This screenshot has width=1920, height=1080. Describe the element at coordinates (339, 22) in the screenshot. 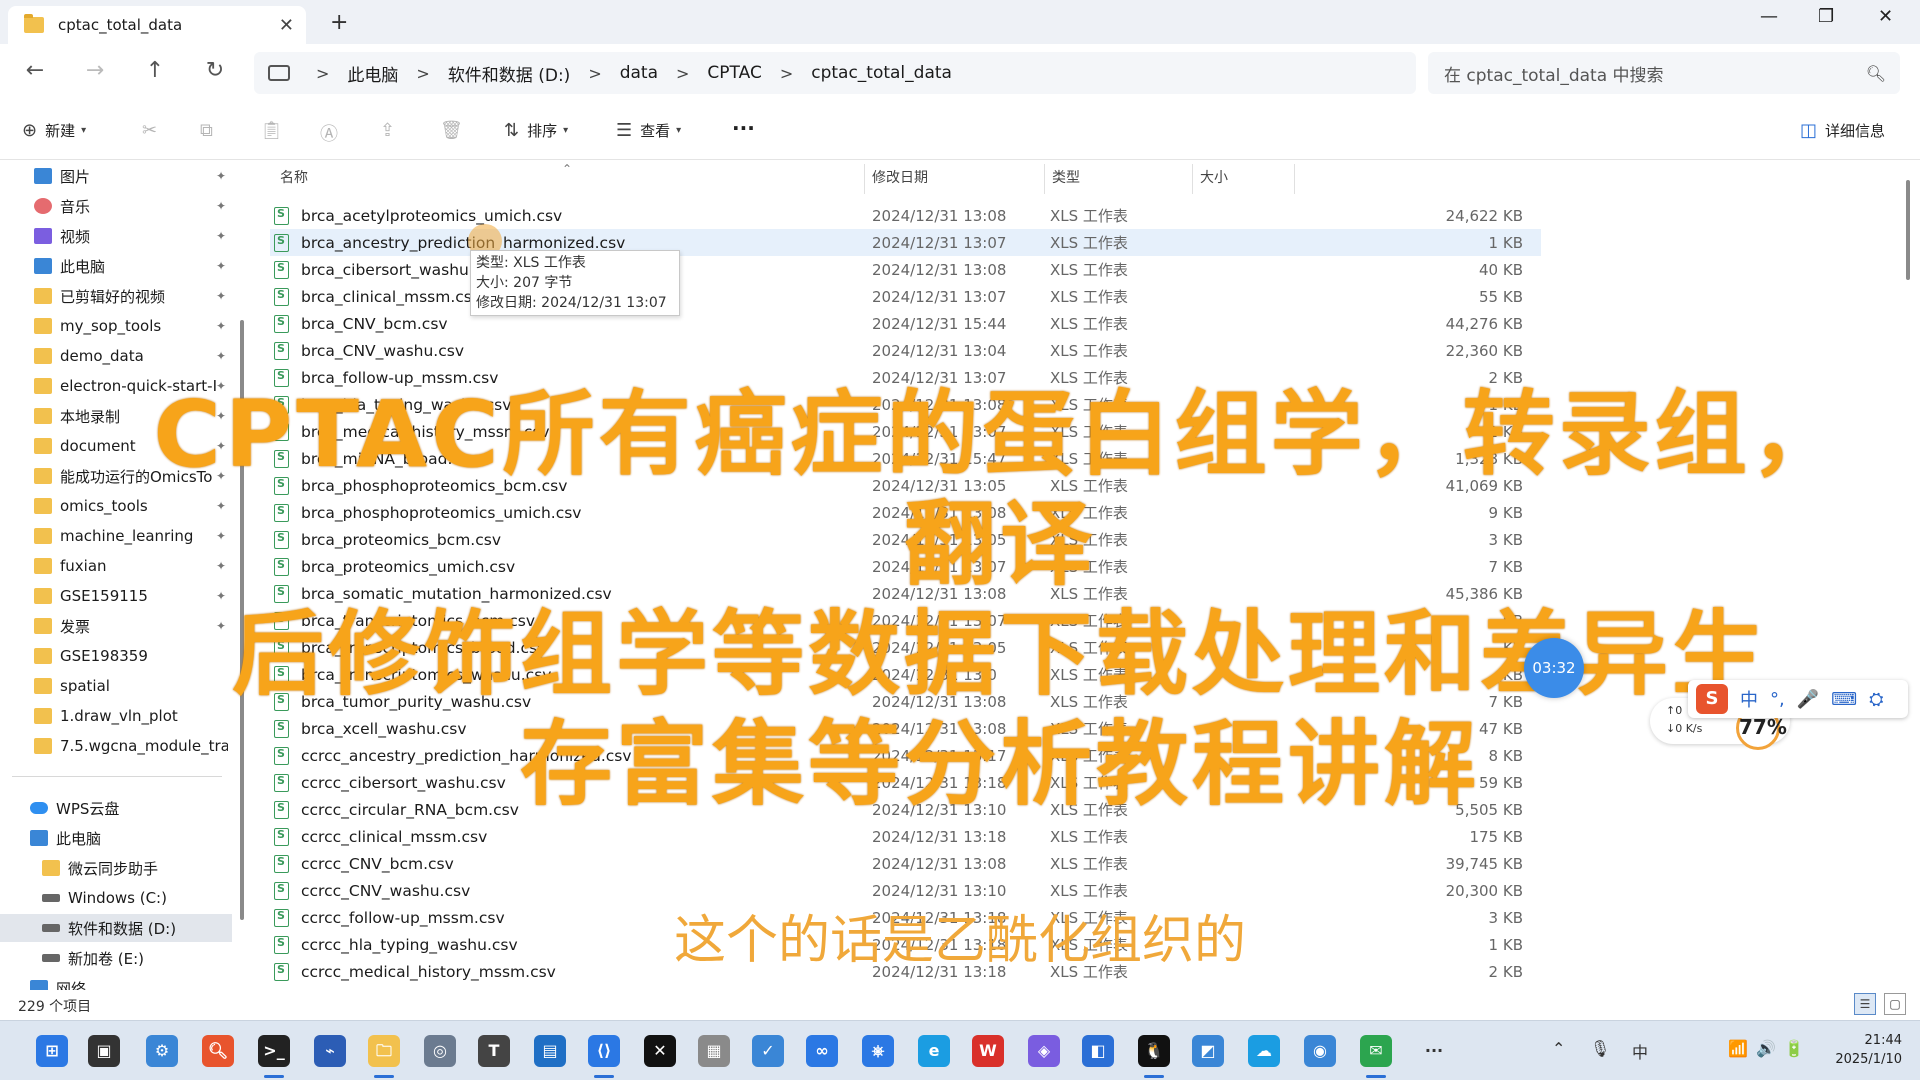

I see `new-tab-button: +` at that location.